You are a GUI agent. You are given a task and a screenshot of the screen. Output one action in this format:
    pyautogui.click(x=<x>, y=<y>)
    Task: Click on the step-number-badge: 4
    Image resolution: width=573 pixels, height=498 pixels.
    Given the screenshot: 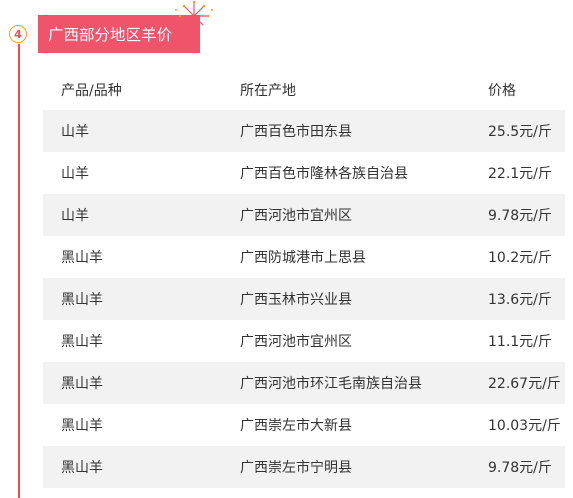 What is the action you would take?
    pyautogui.click(x=18, y=34)
    